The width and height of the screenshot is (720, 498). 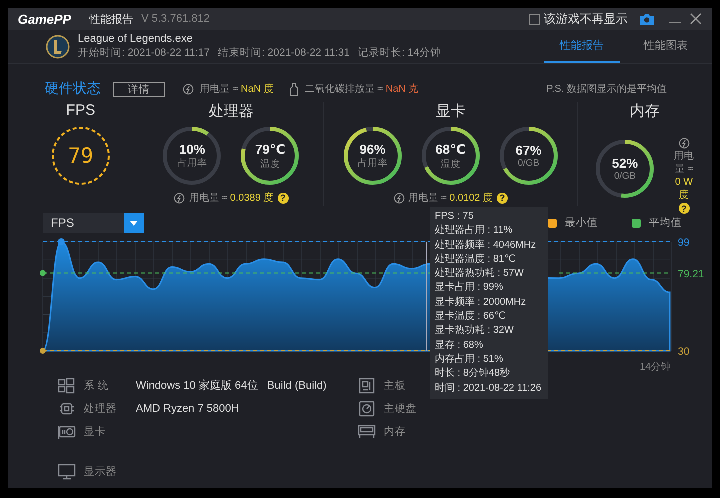 What do you see at coordinates (534, 19) in the screenshot?
I see `checkbox` at bounding box center [534, 19].